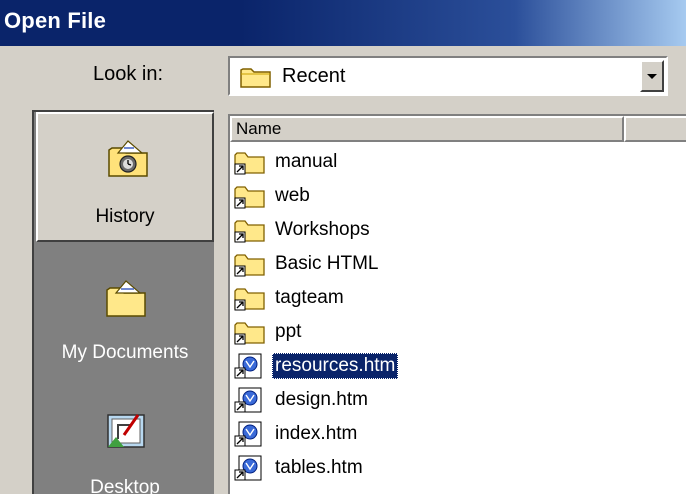 The image size is (686, 494). What do you see at coordinates (454, 400) in the screenshot?
I see `file-row: design.htm` at bounding box center [454, 400].